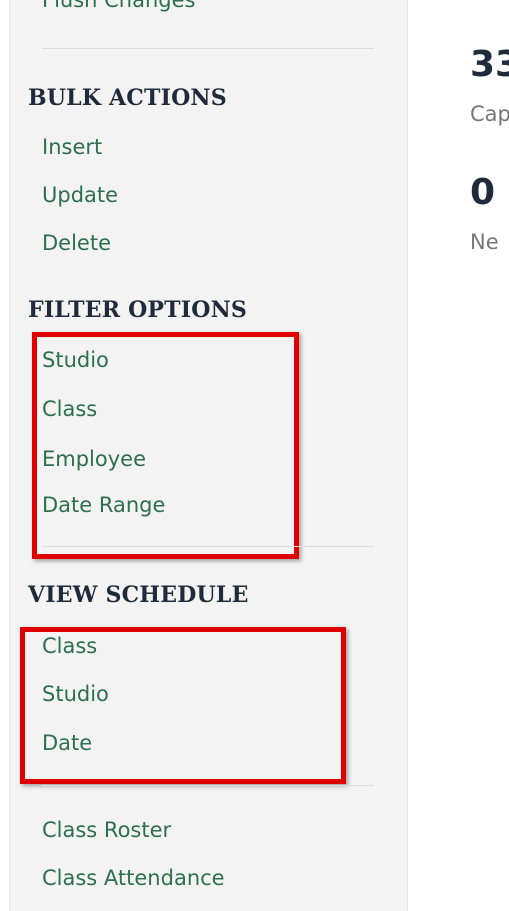  What do you see at coordinates (133, 878) in the screenshot?
I see `sidebar-item-class-attendance: Class Attendance` at bounding box center [133, 878].